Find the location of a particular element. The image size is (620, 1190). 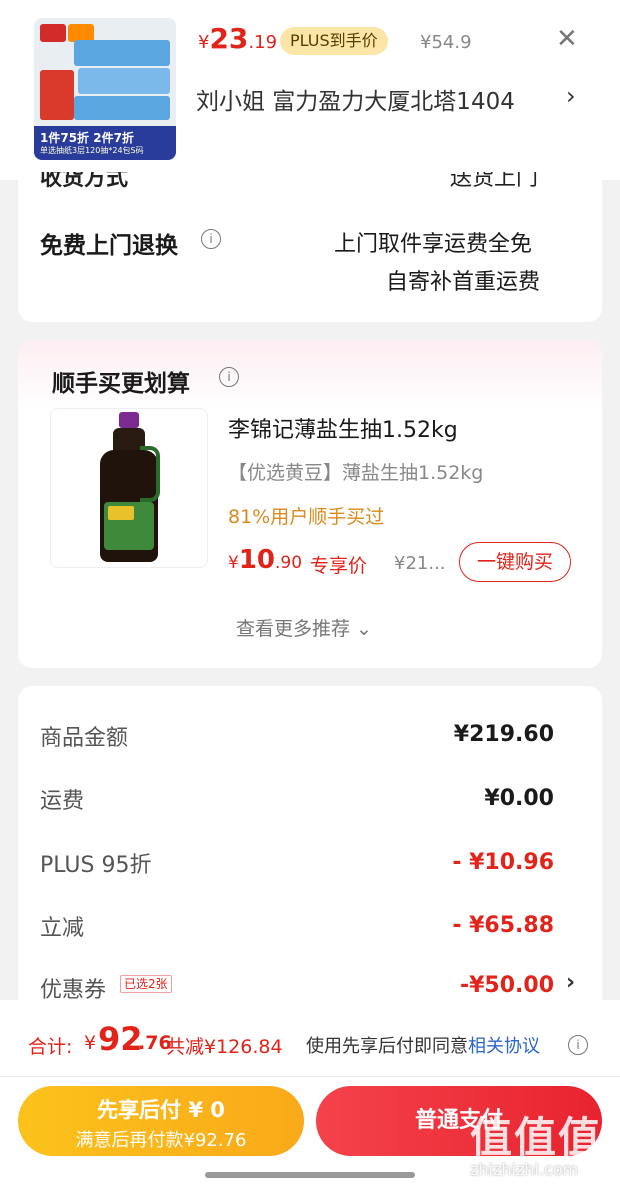

return-service-label: 免费上门退换 is located at coordinates (109, 246).